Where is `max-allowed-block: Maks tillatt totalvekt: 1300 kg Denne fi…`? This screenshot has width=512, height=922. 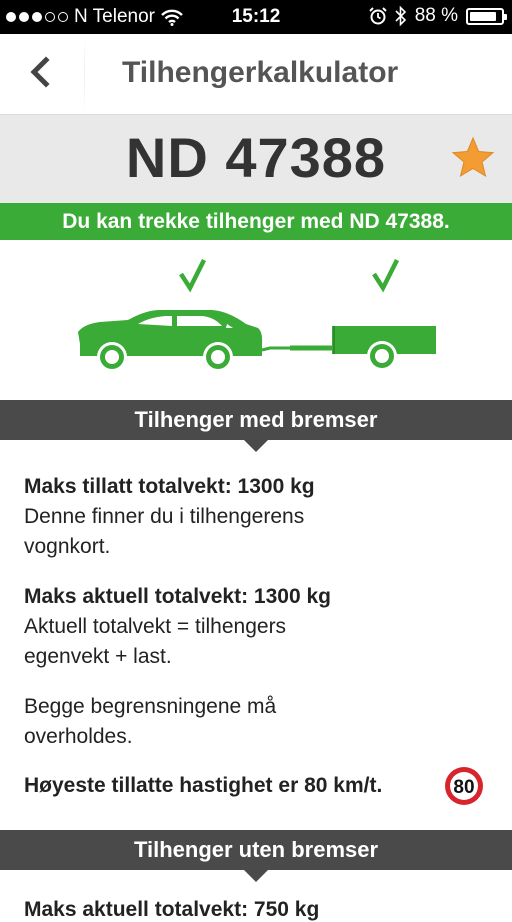
max-allowed-block: Maks tillatt totalvekt: 1300 kg Denne fi… is located at coordinates (254, 517).